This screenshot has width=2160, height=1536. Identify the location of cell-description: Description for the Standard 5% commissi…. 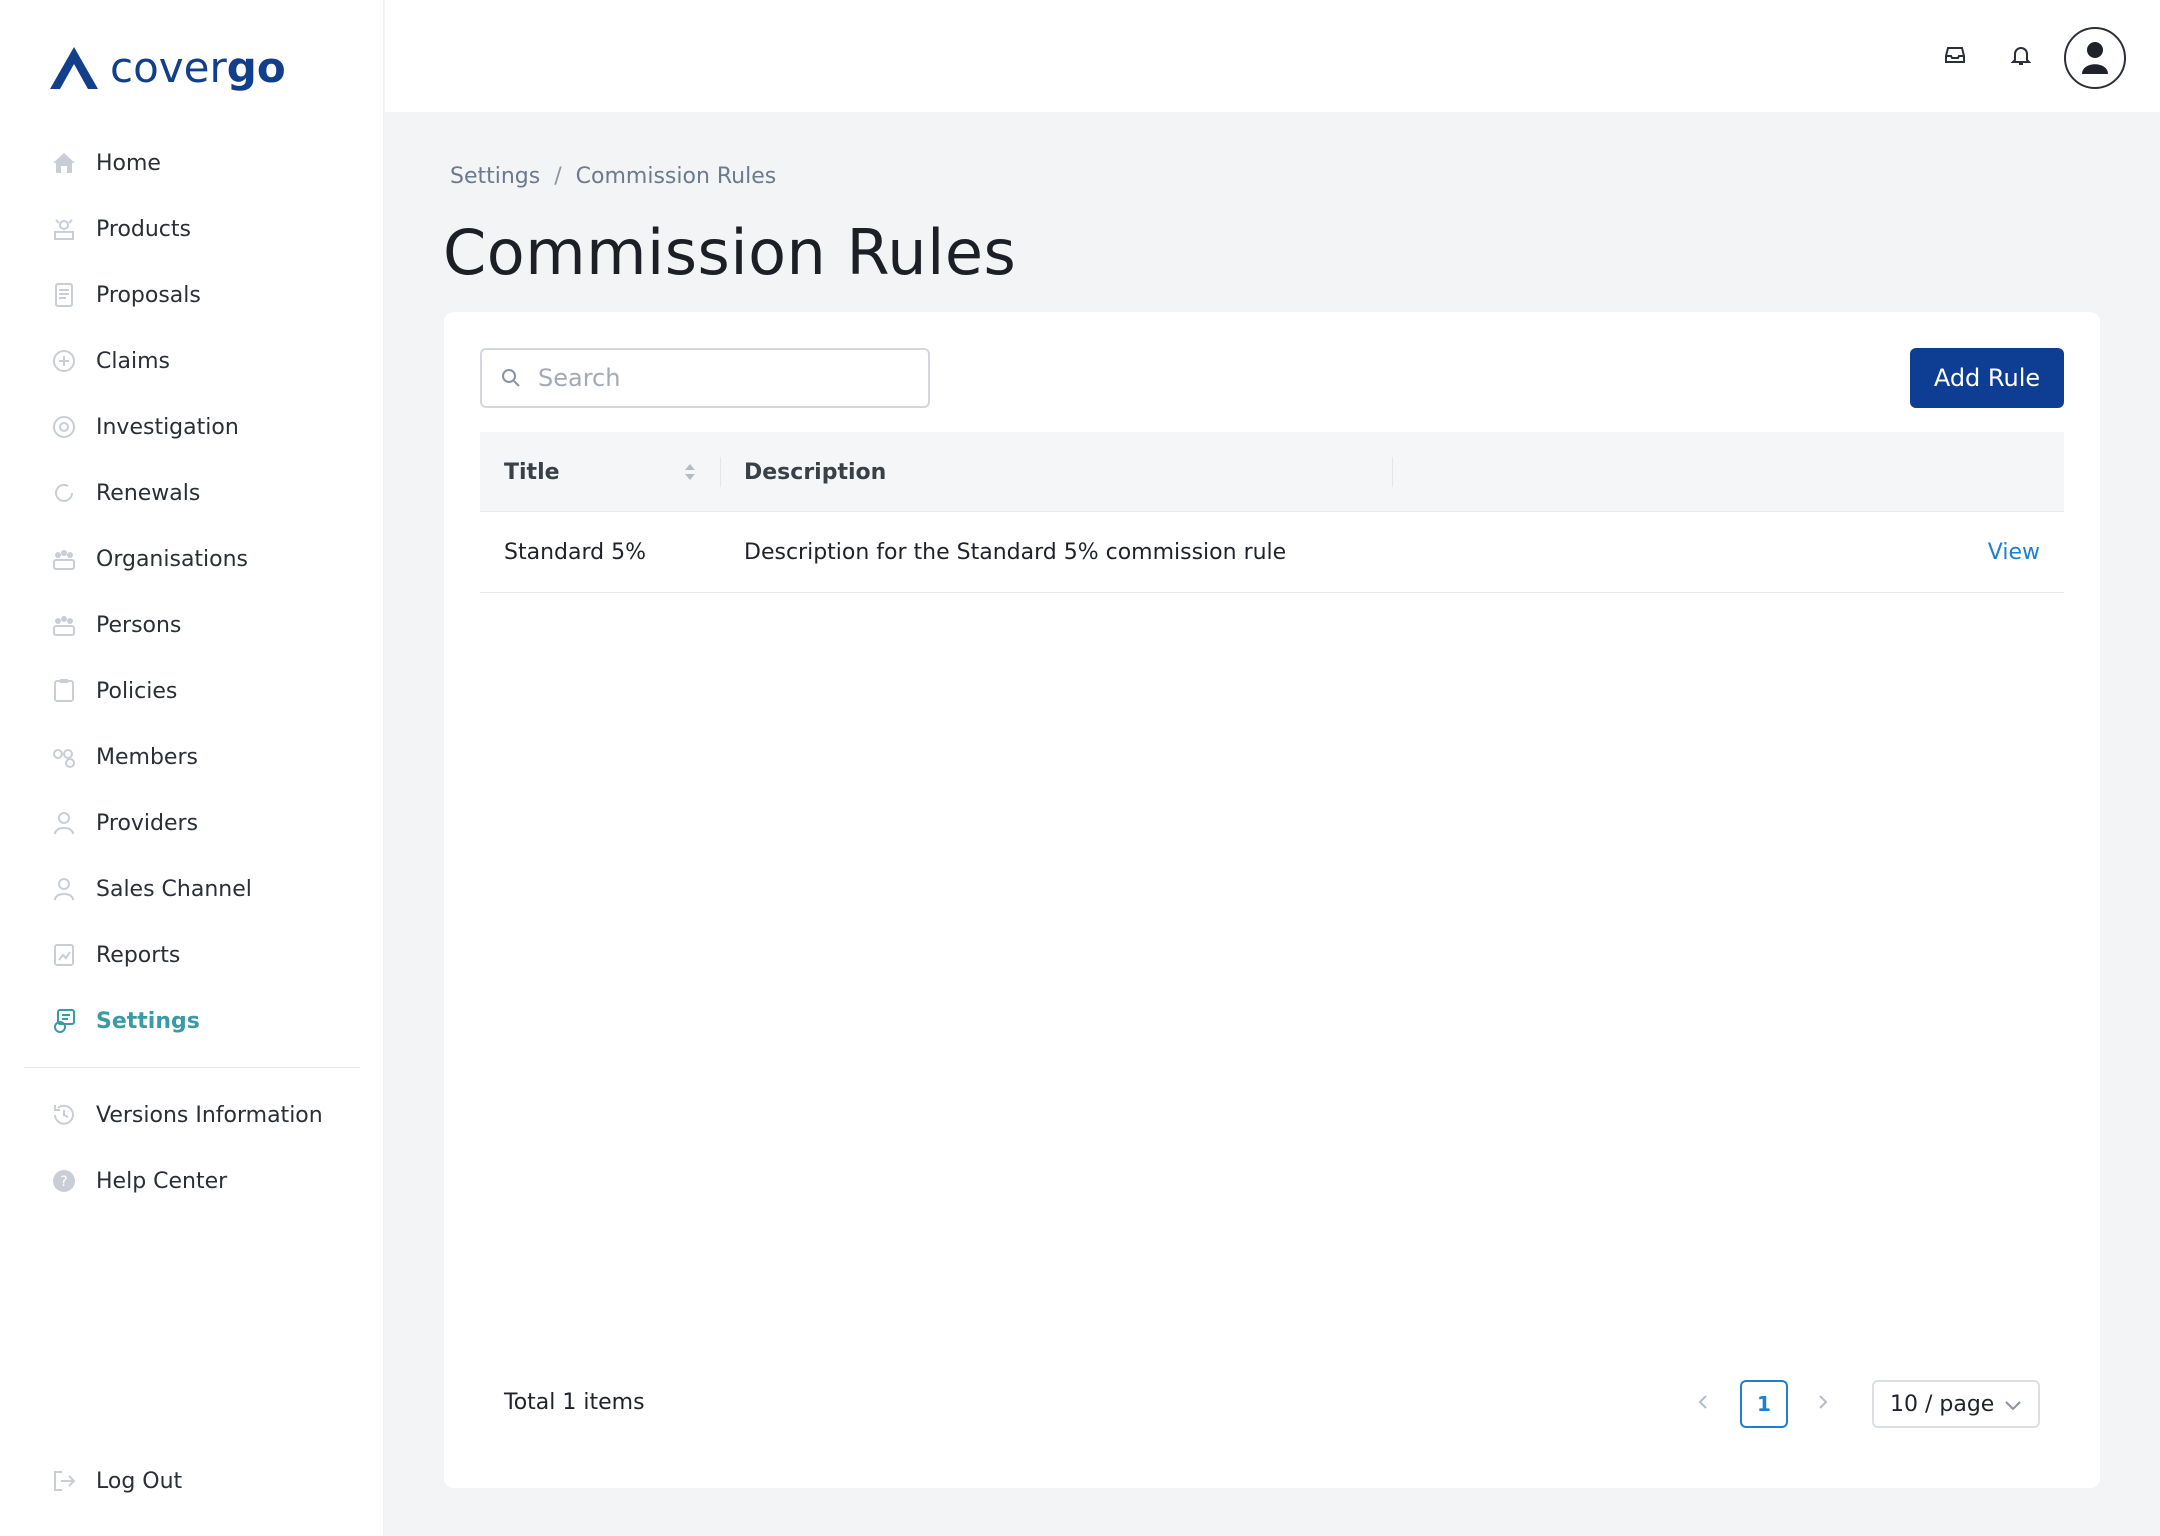
(1015, 552).